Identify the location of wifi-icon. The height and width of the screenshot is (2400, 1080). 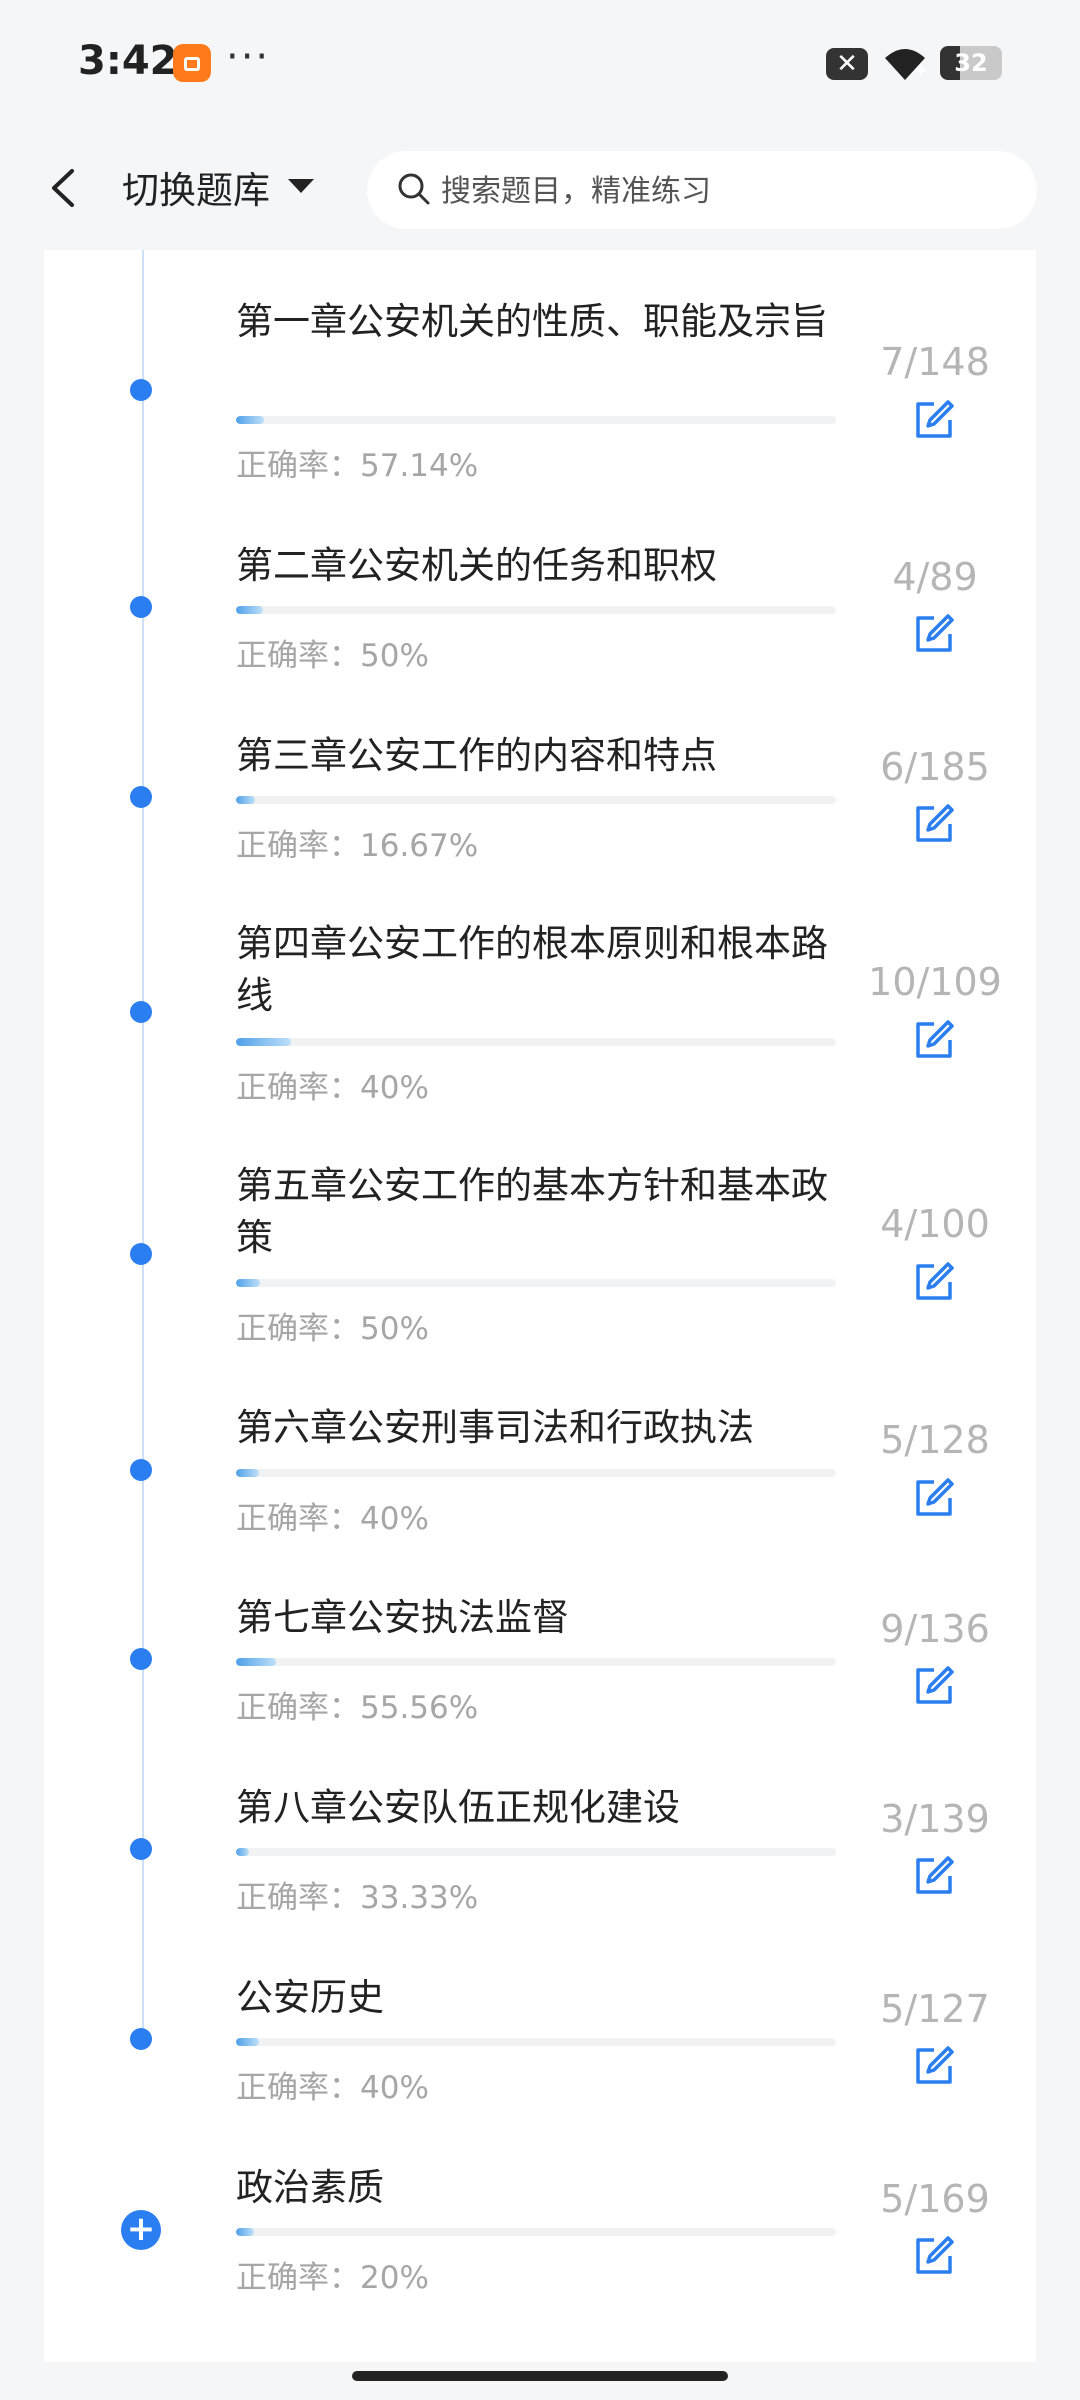
(905, 64).